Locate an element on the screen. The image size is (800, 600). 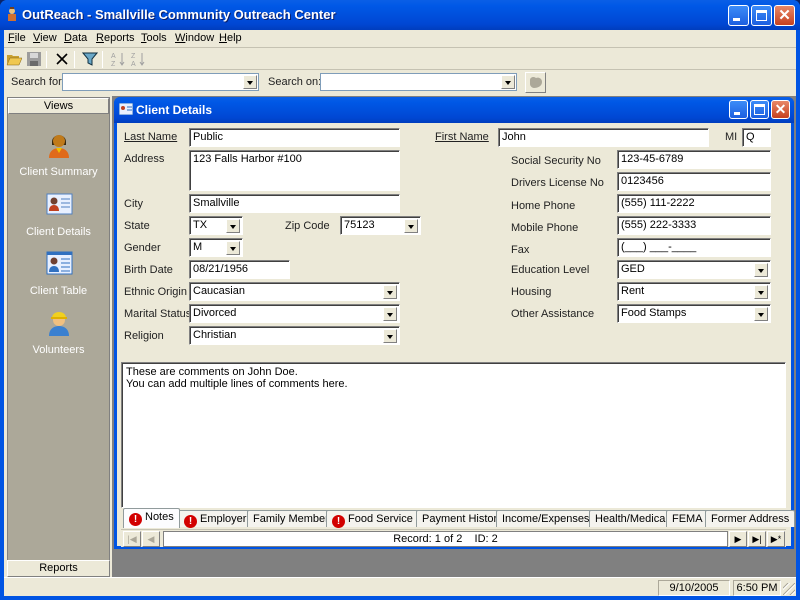
previous-record-button: ◀ is located at coordinates (151, 539).